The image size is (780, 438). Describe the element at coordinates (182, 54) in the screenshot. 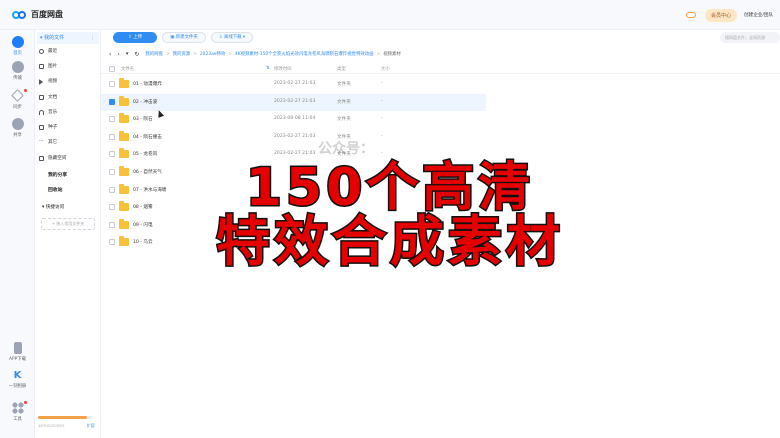

I see `breadcrumb-item: 我的资源` at that location.